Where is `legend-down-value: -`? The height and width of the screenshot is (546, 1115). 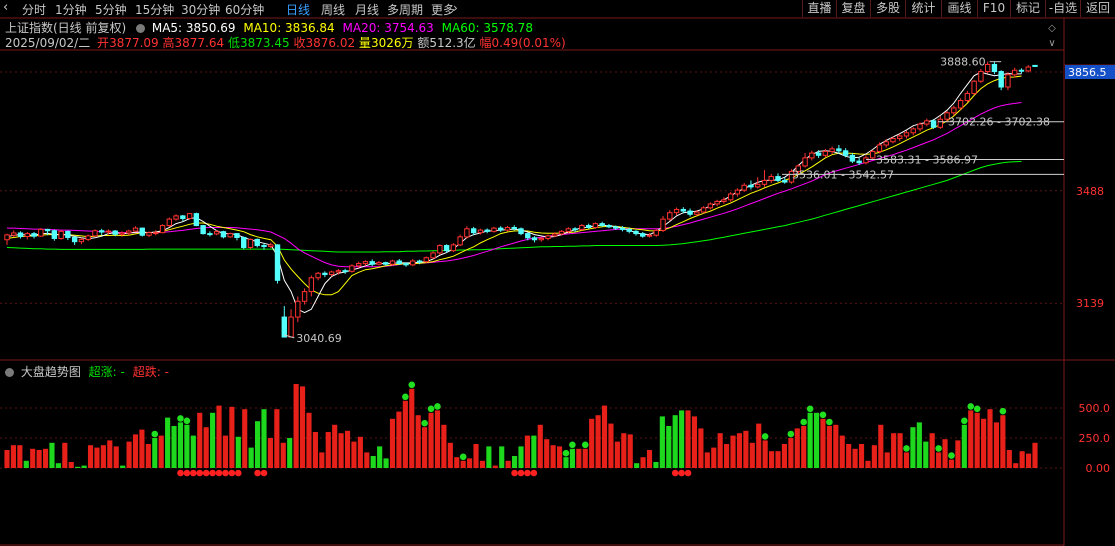 legend-down-value: - is located at coordinates (166, 372).